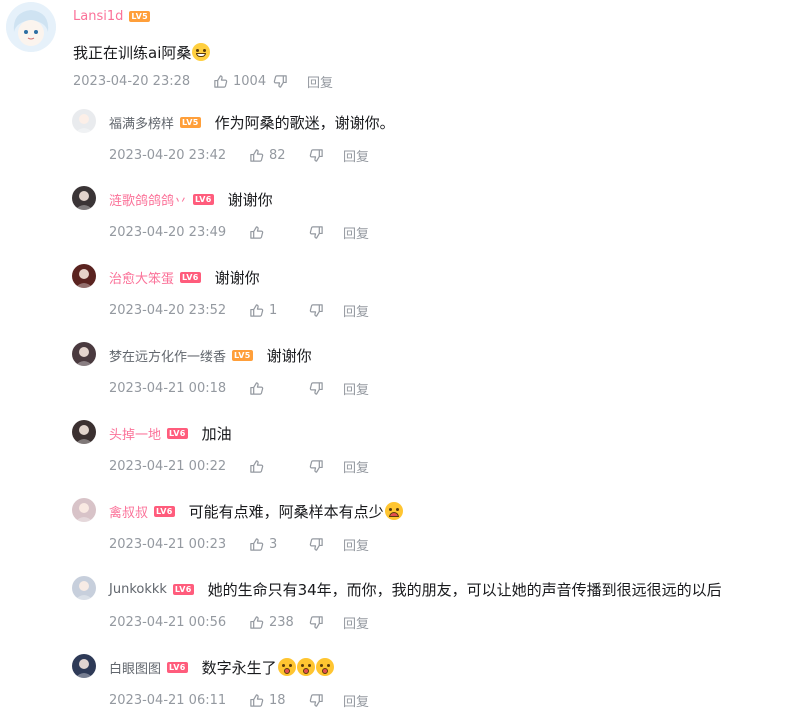 The width and height of the screenshot is (800, 714). Describe the element at coordinates (135, 433) in the screenshot. I see `reply-username: 头掉一地` at that location.